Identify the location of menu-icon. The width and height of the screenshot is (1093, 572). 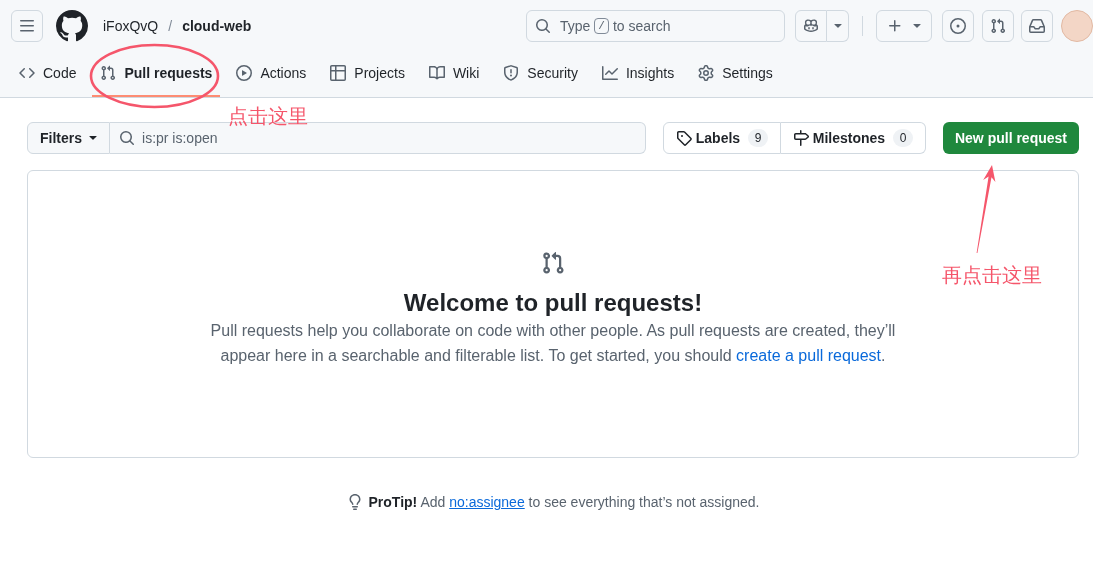
(27, 26).